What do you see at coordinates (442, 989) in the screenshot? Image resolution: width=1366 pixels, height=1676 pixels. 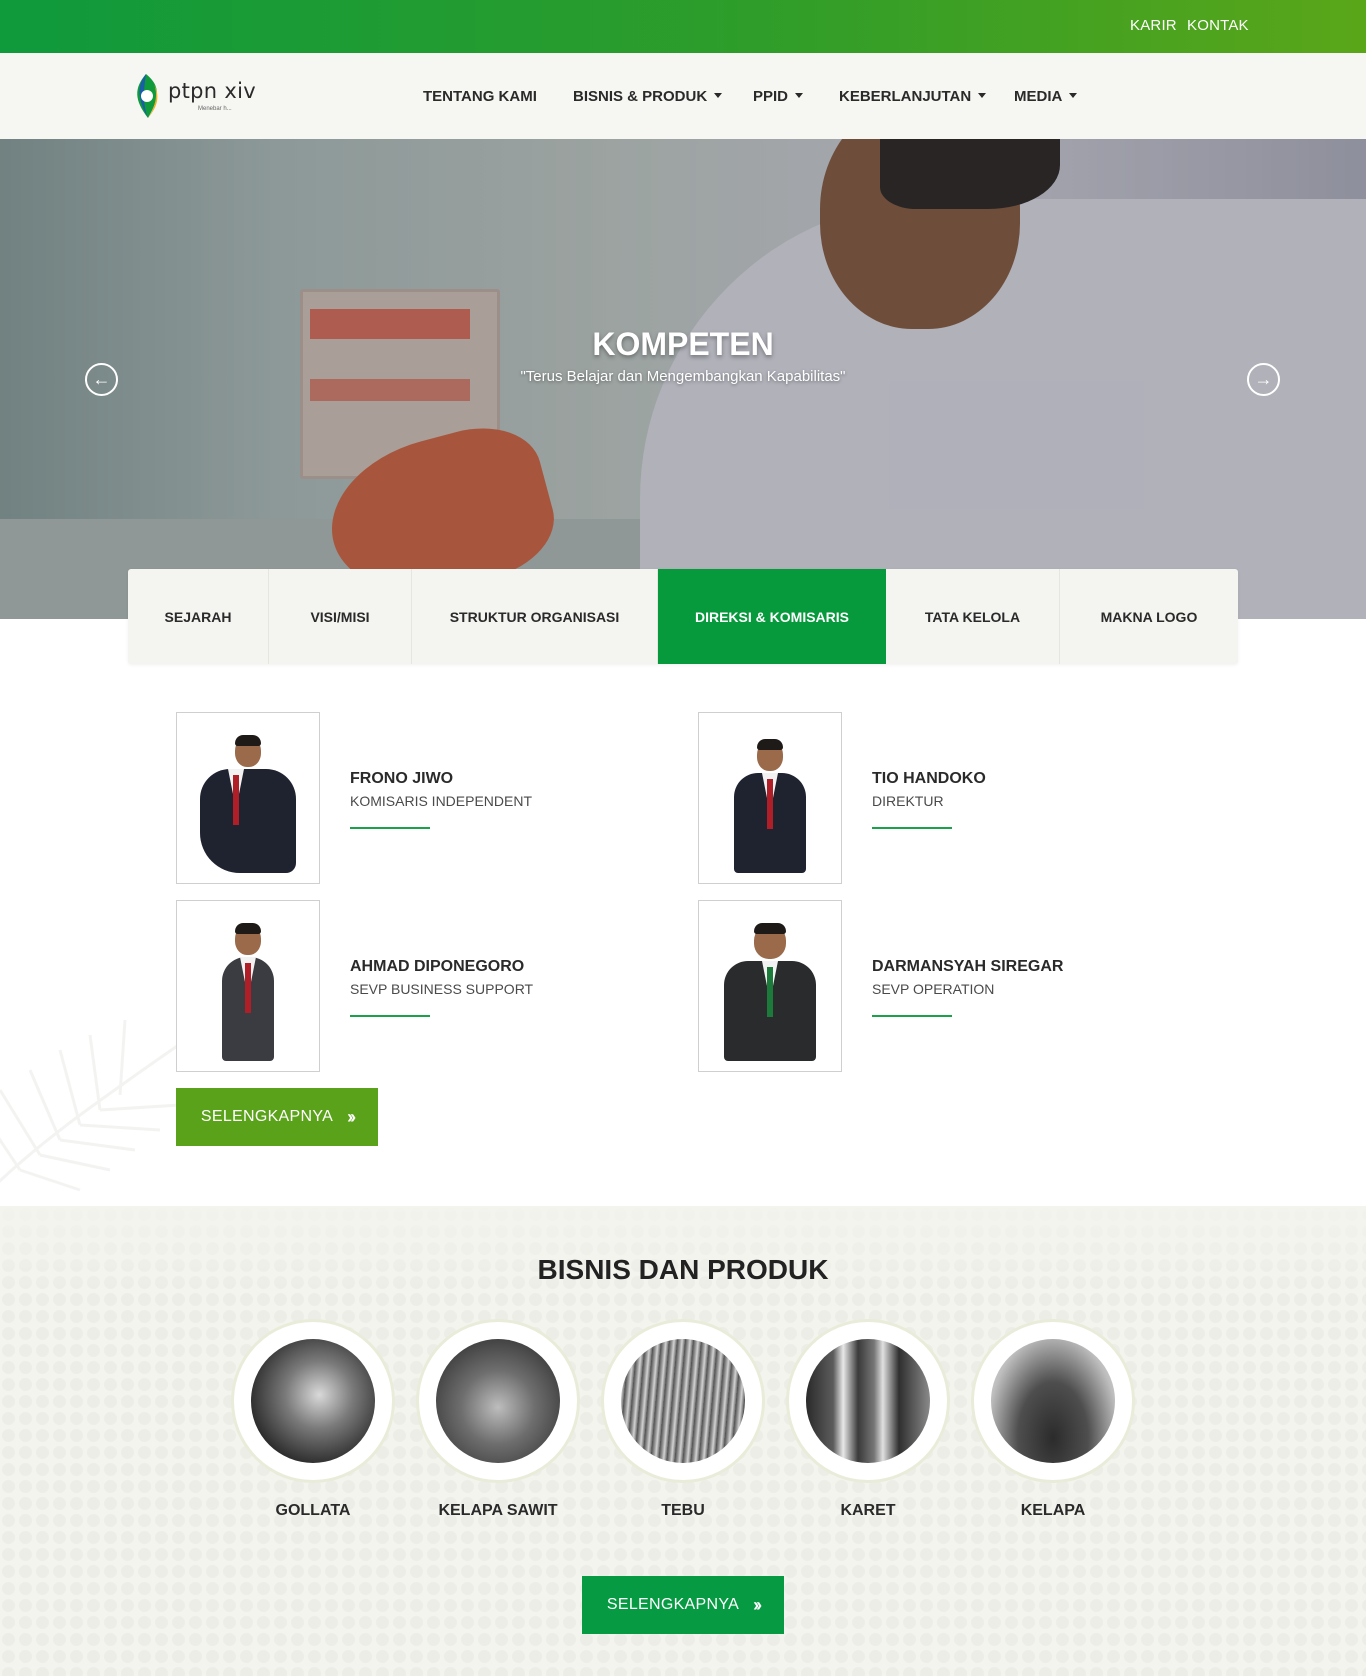 I see `member-role: SEVP BUSINESS SUPPORT` at bounding box center [442, 989].